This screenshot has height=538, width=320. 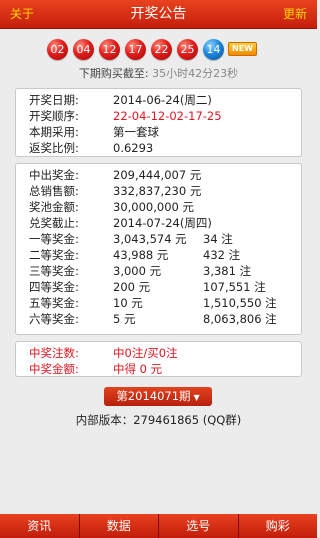 I want to click on draw-date-label: 开奖日期:, so click(x=54, y=100).